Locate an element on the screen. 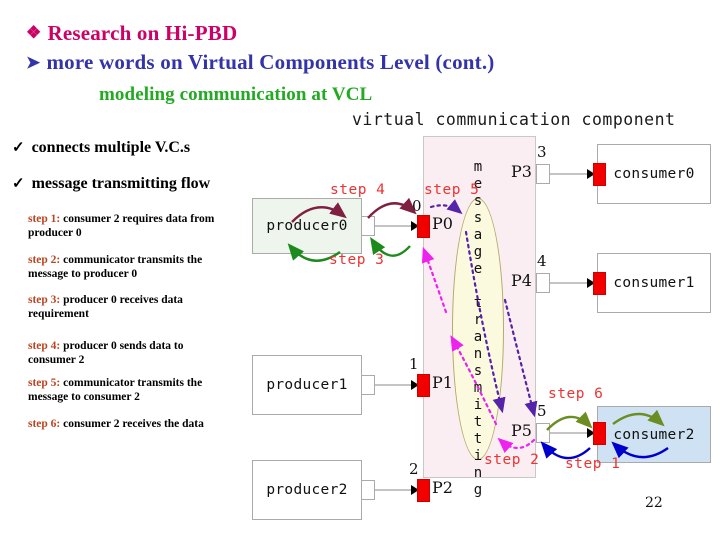 Image resolution: width=720 pixels, height=540 pixels. box-producer0: producer0 is located at coordinates (307, 226).